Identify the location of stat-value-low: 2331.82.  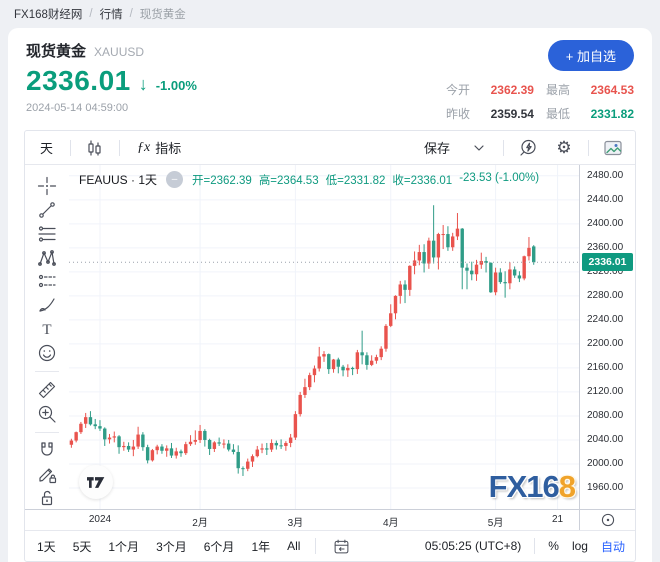
(612, 113).